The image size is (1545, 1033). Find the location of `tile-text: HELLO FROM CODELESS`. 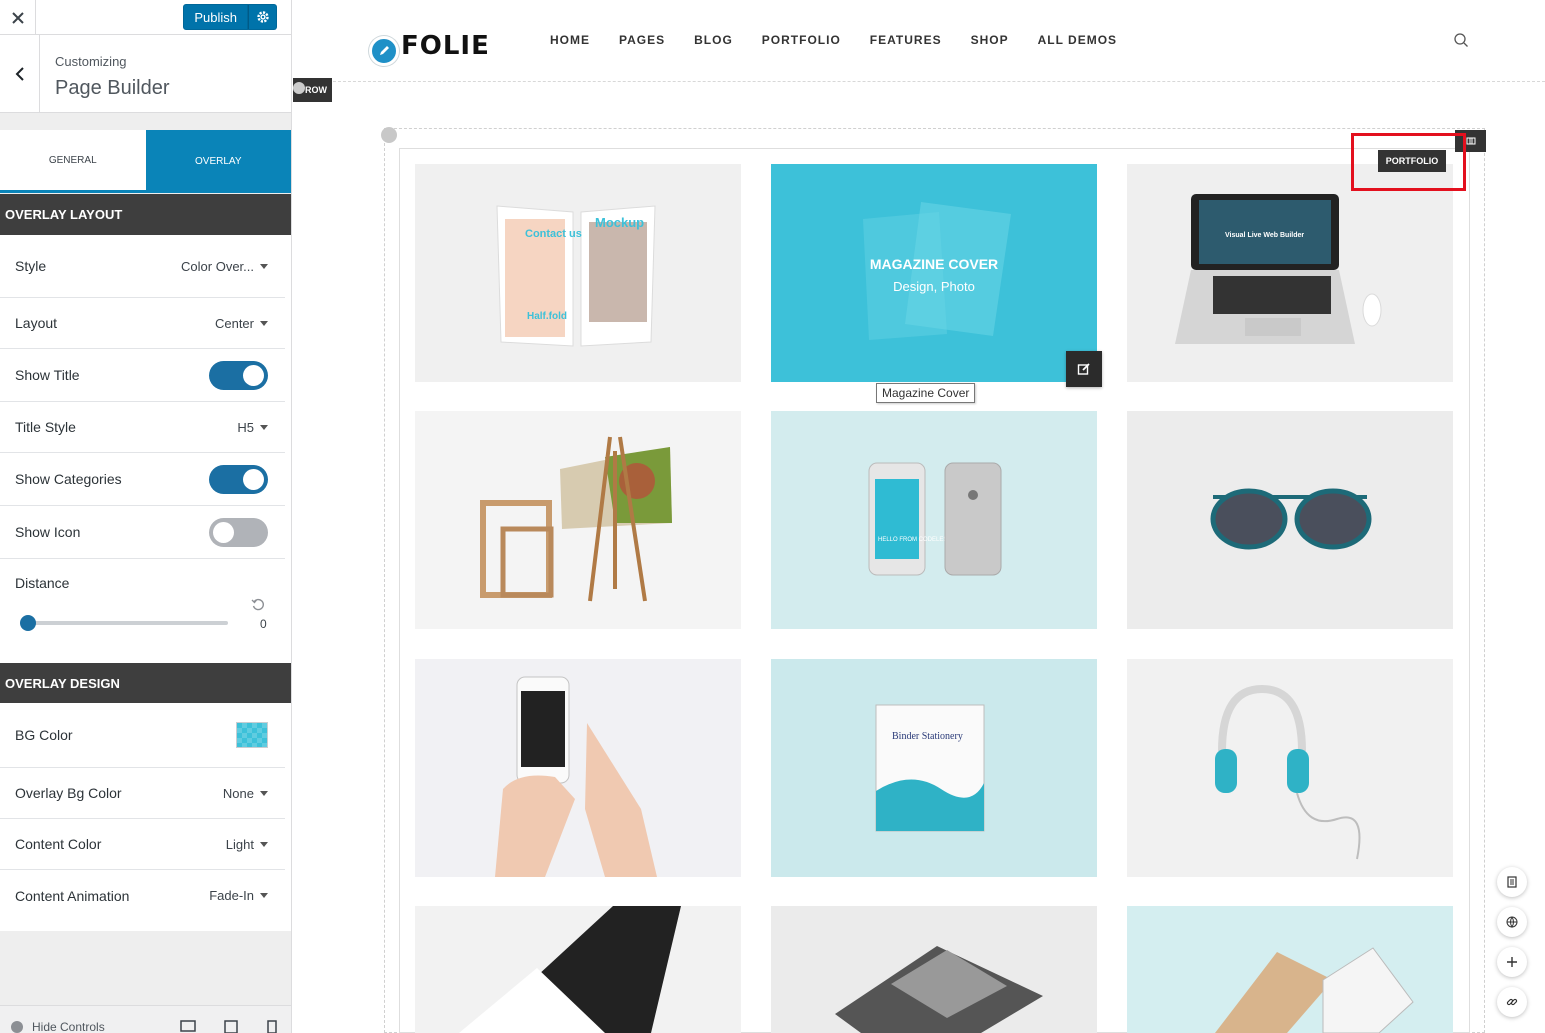

tile-text: HELLO FROM CODELESS is located at coordinates (914, 540).